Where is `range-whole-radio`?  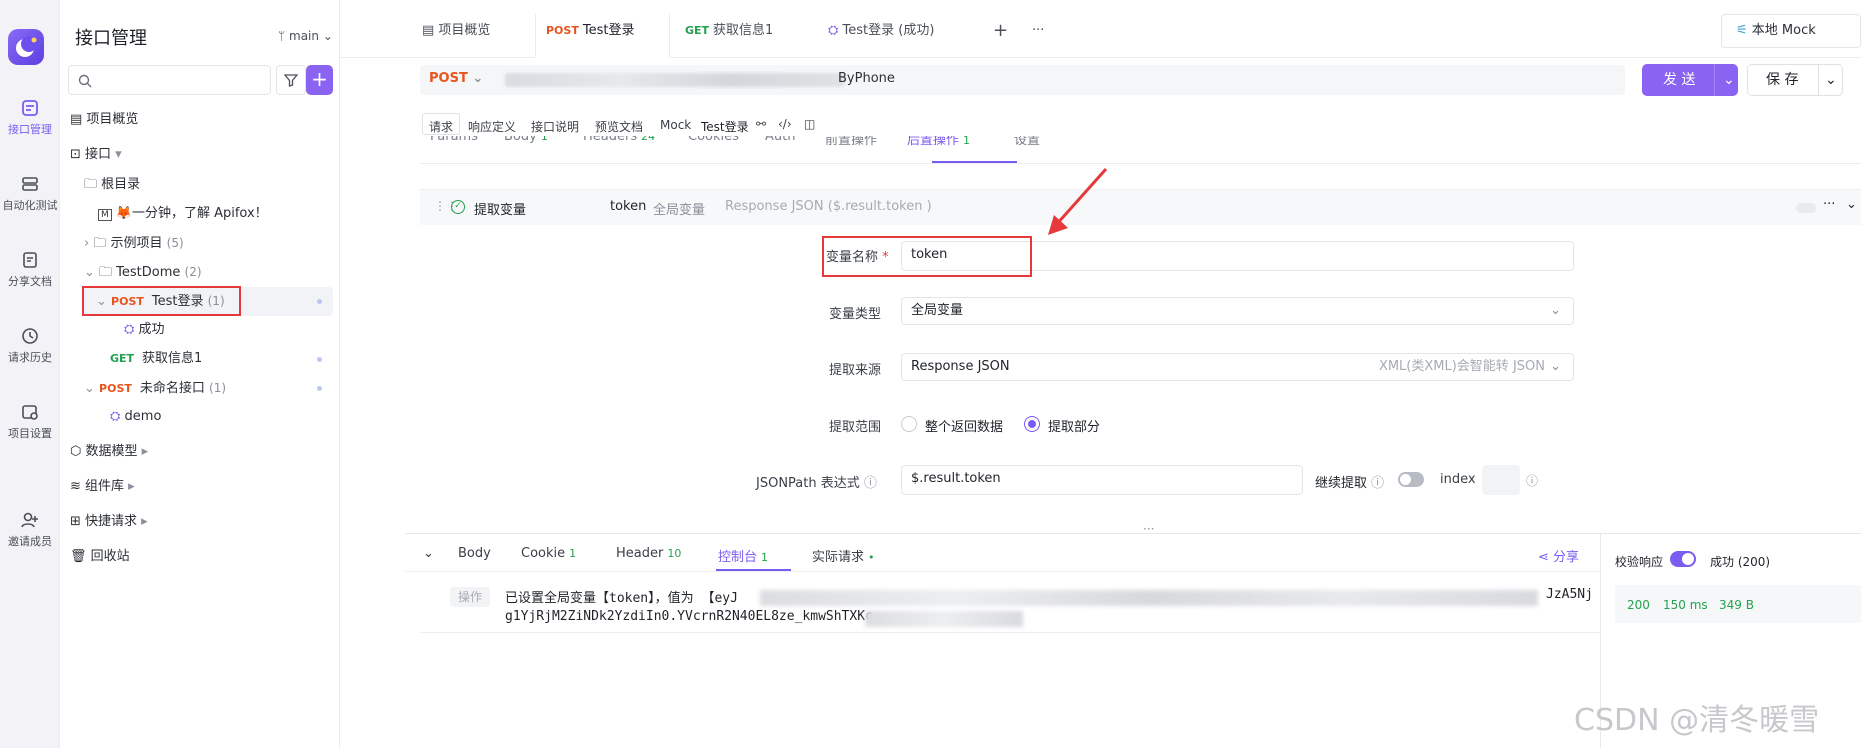 range-whole-radio is located at coordinates (909, 424).